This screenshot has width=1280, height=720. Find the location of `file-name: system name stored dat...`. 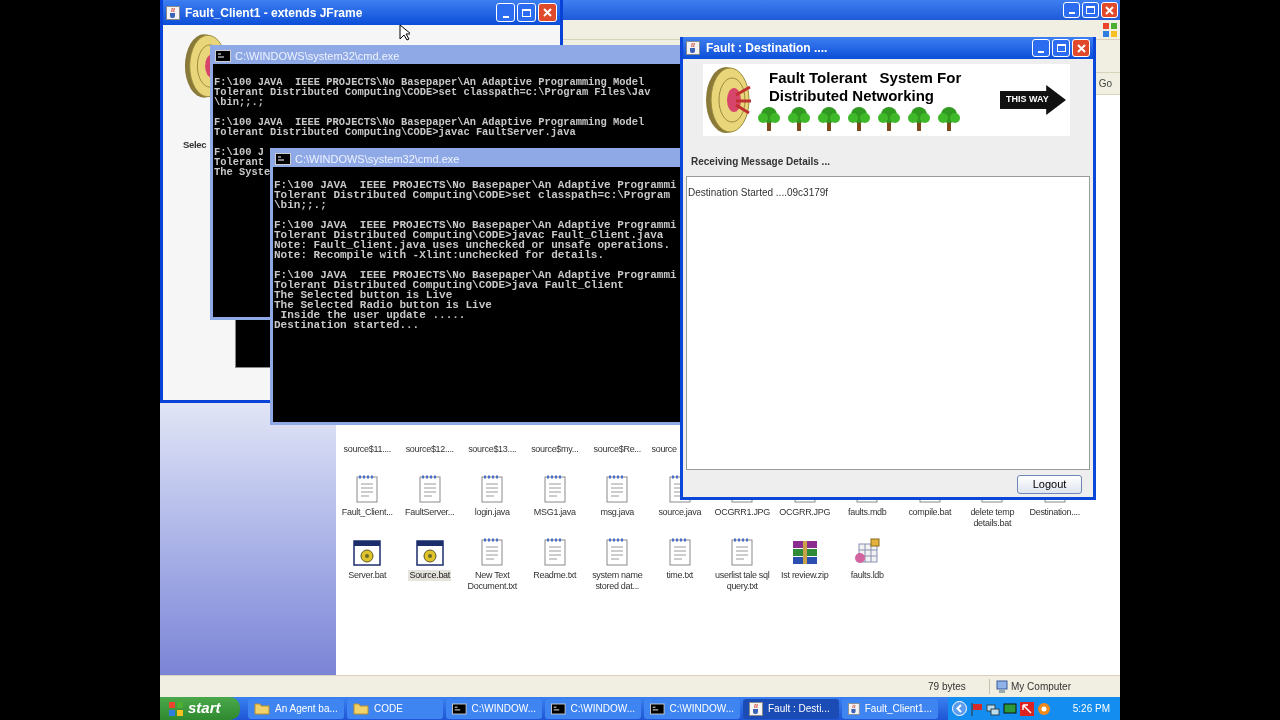

file-name: system name stored dat... is located at coordinates (617, 581).